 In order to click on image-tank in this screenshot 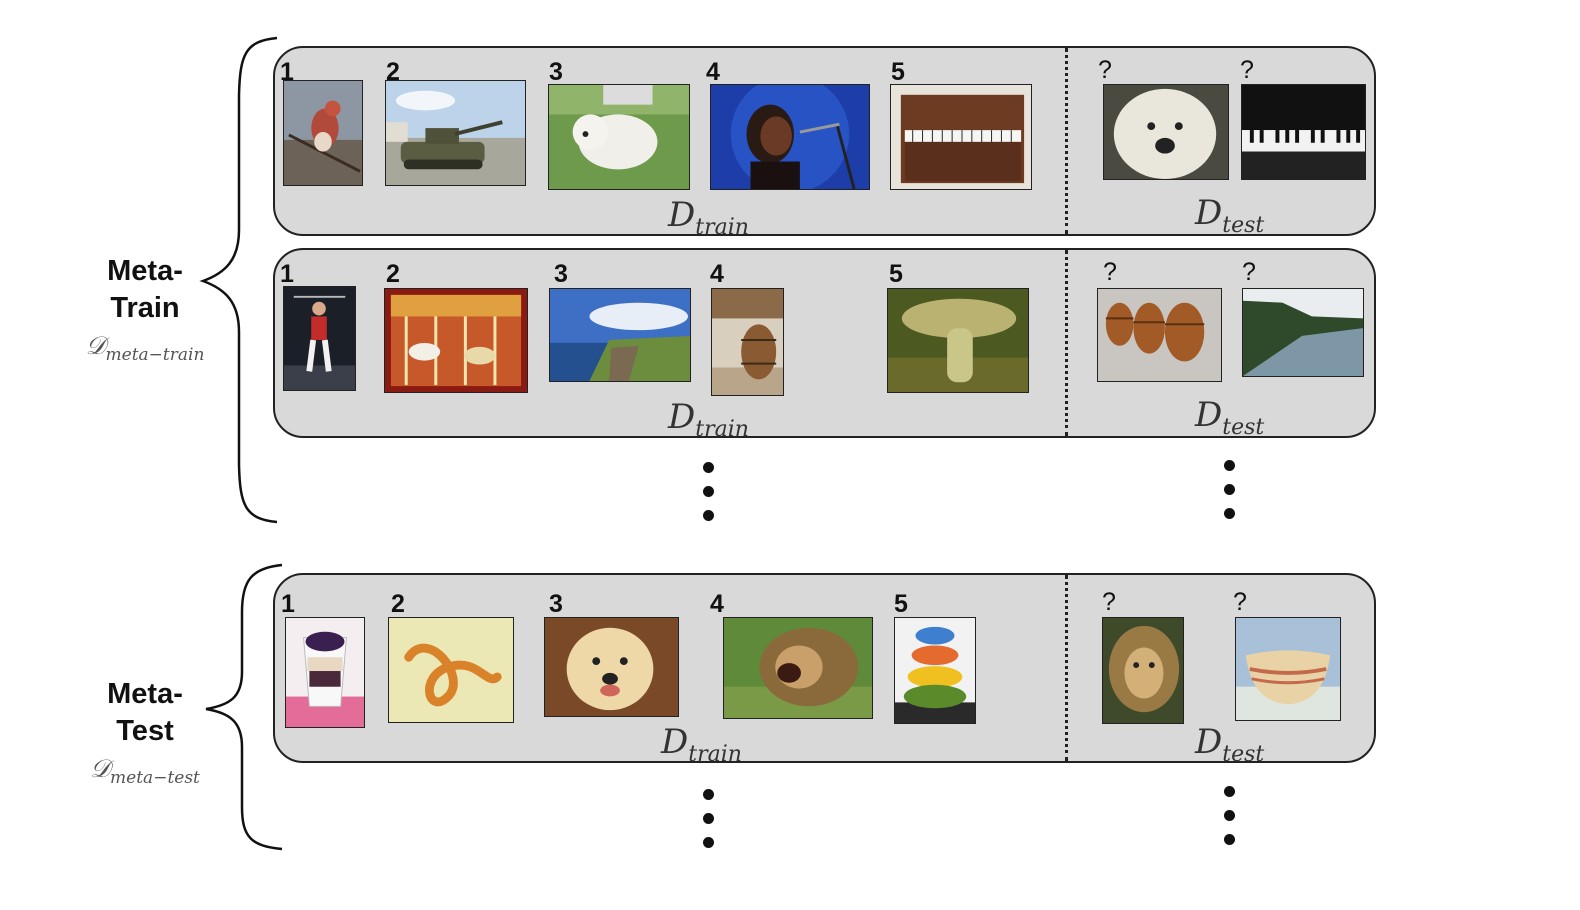, I will do `click(455, 133)`.